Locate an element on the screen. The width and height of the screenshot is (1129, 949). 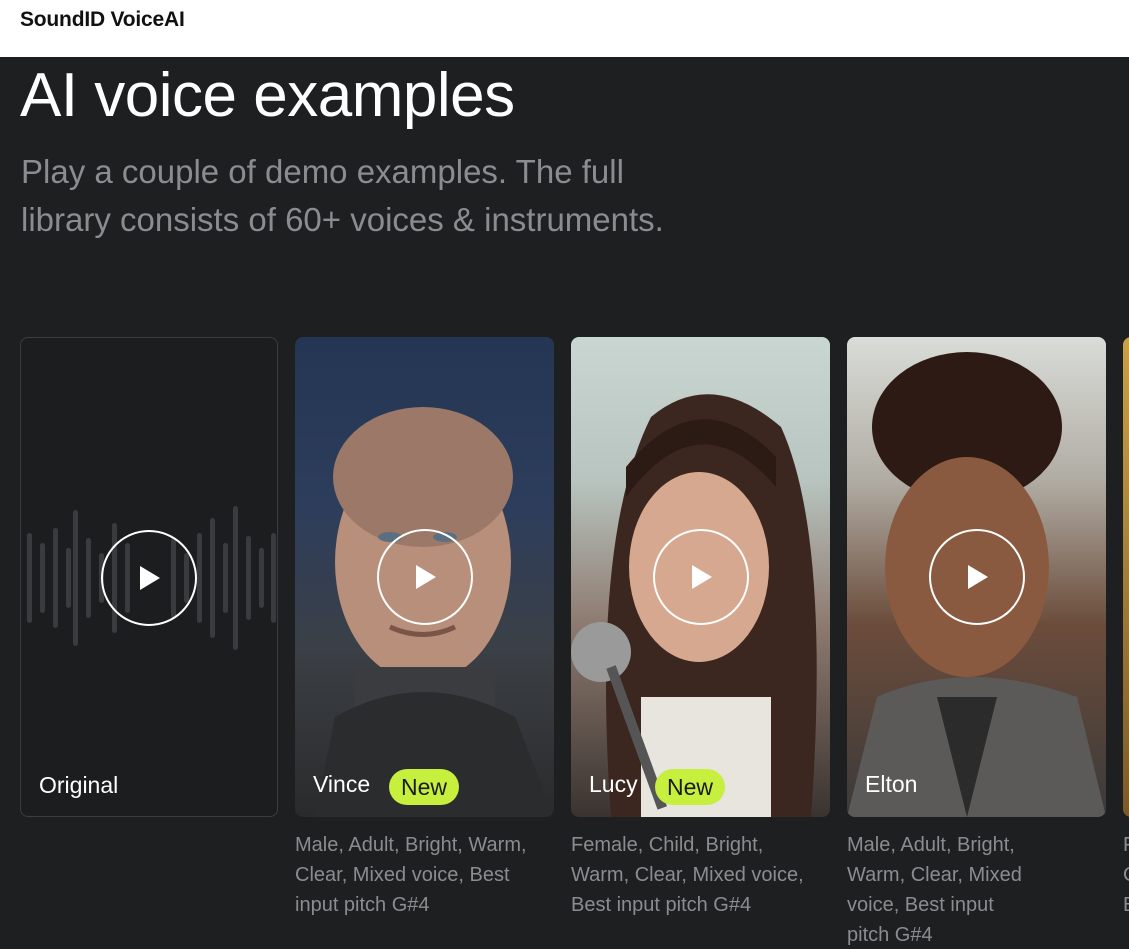
description-line: Clear, Mixed voice, Best is located at coordinates (402, 875).